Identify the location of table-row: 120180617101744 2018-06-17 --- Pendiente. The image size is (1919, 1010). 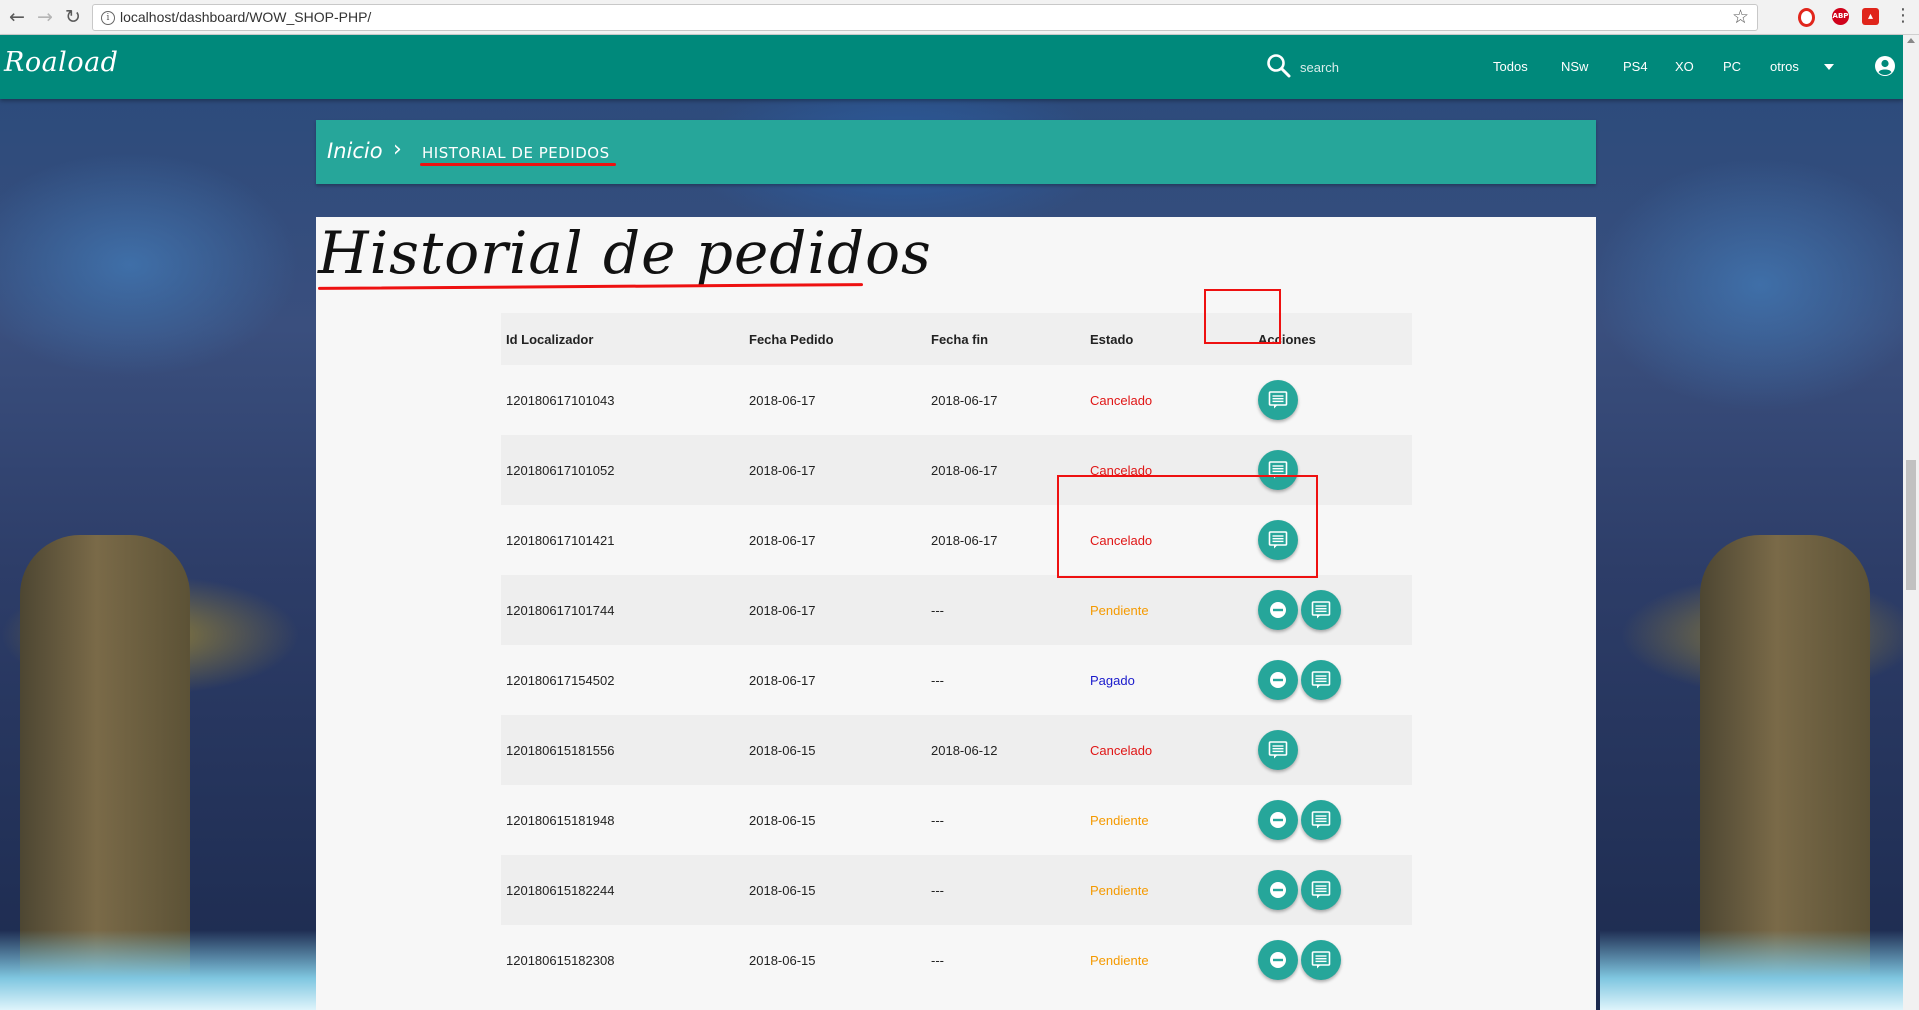
(956, 610).